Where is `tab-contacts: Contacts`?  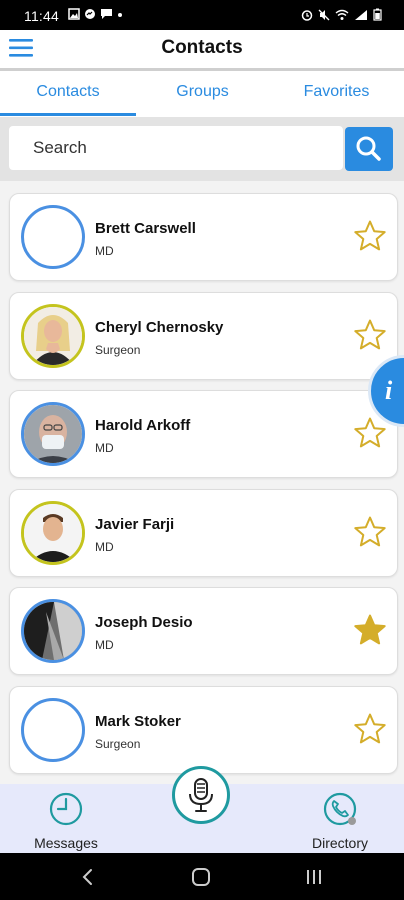 tab-contacts: Contacts is located at coordinates (68, 92).